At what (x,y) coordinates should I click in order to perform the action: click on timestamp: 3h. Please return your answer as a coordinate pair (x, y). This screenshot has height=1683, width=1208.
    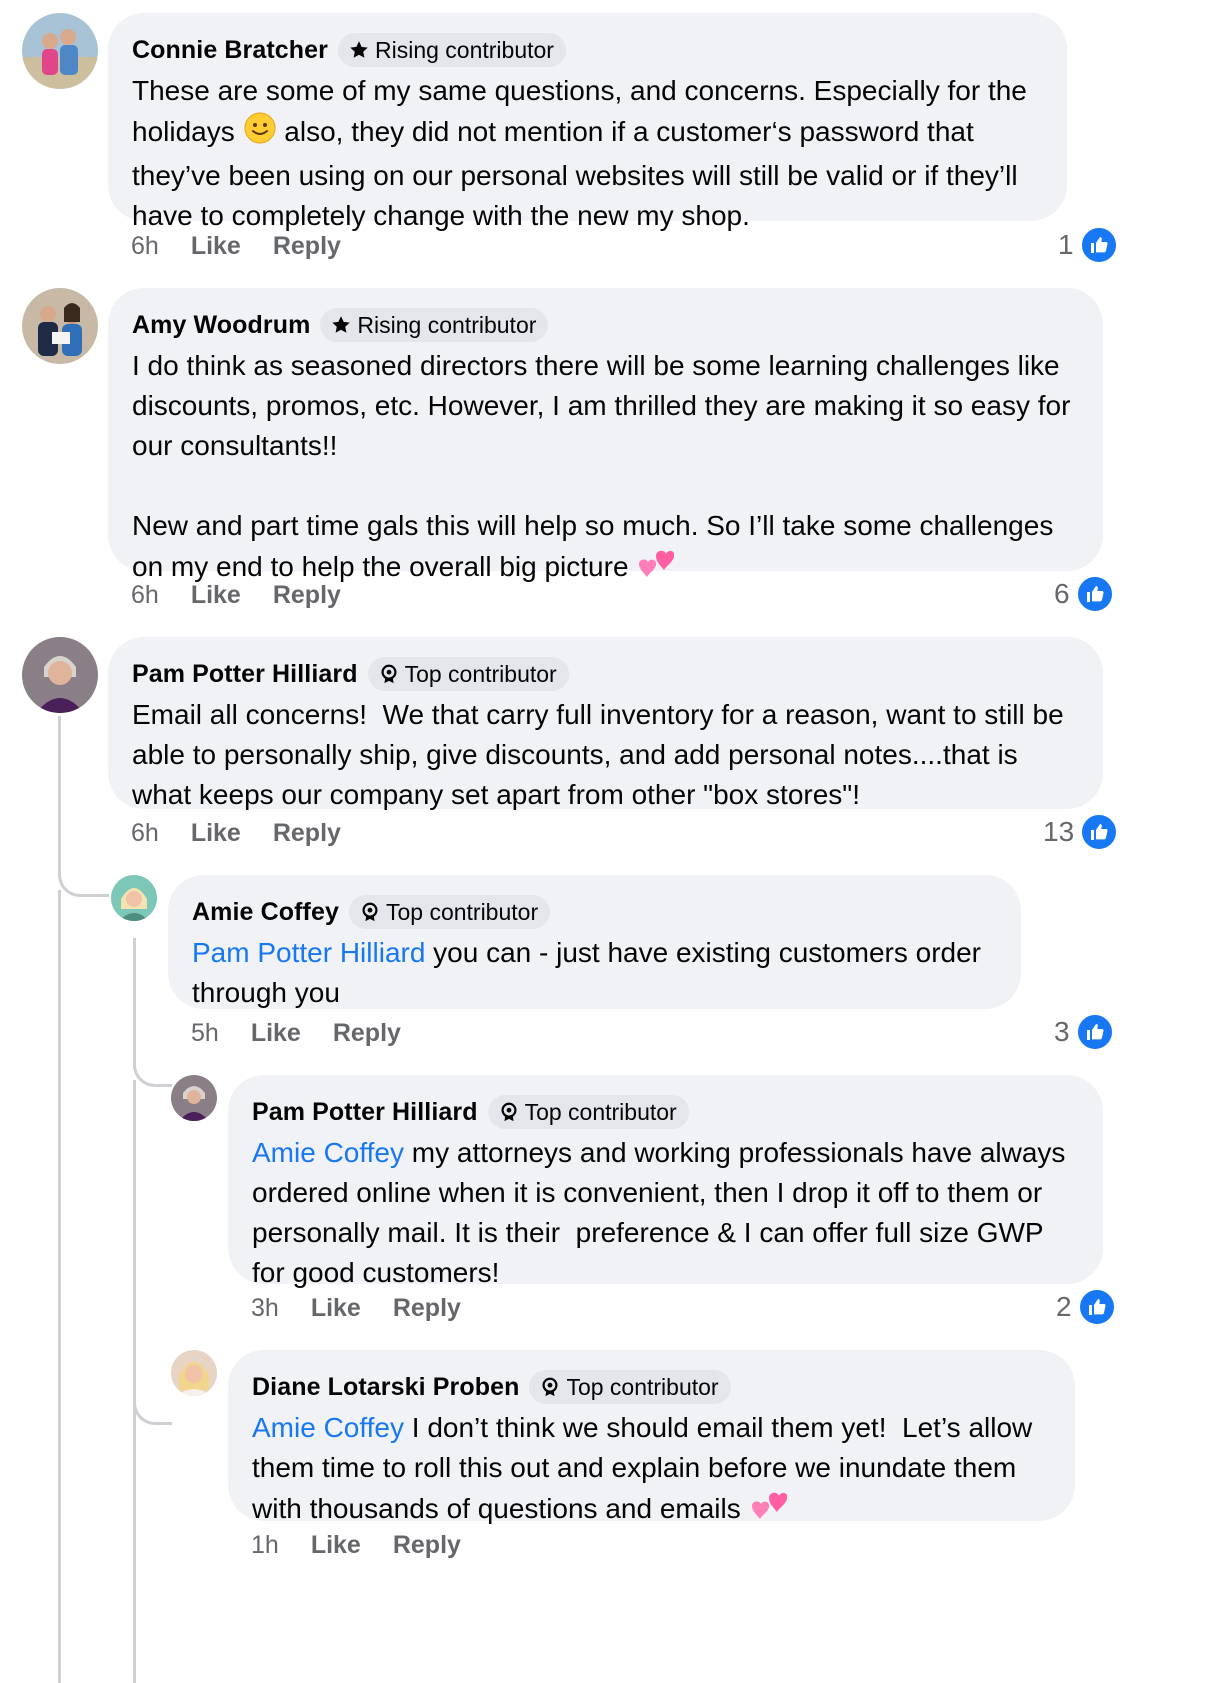
    Looking at the image, I should click on (265, 1308).